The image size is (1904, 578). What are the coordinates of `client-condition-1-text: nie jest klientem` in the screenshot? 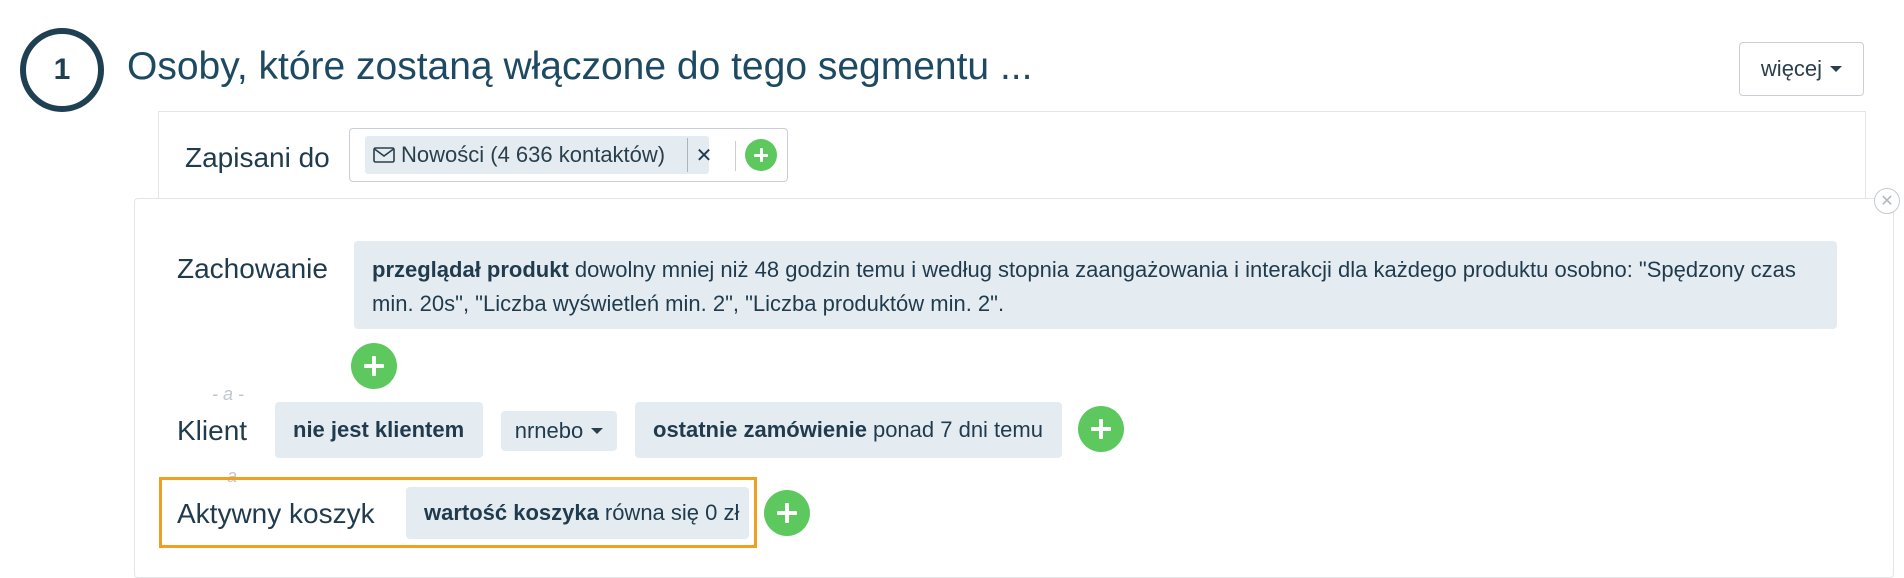 It's located at (379, 429).